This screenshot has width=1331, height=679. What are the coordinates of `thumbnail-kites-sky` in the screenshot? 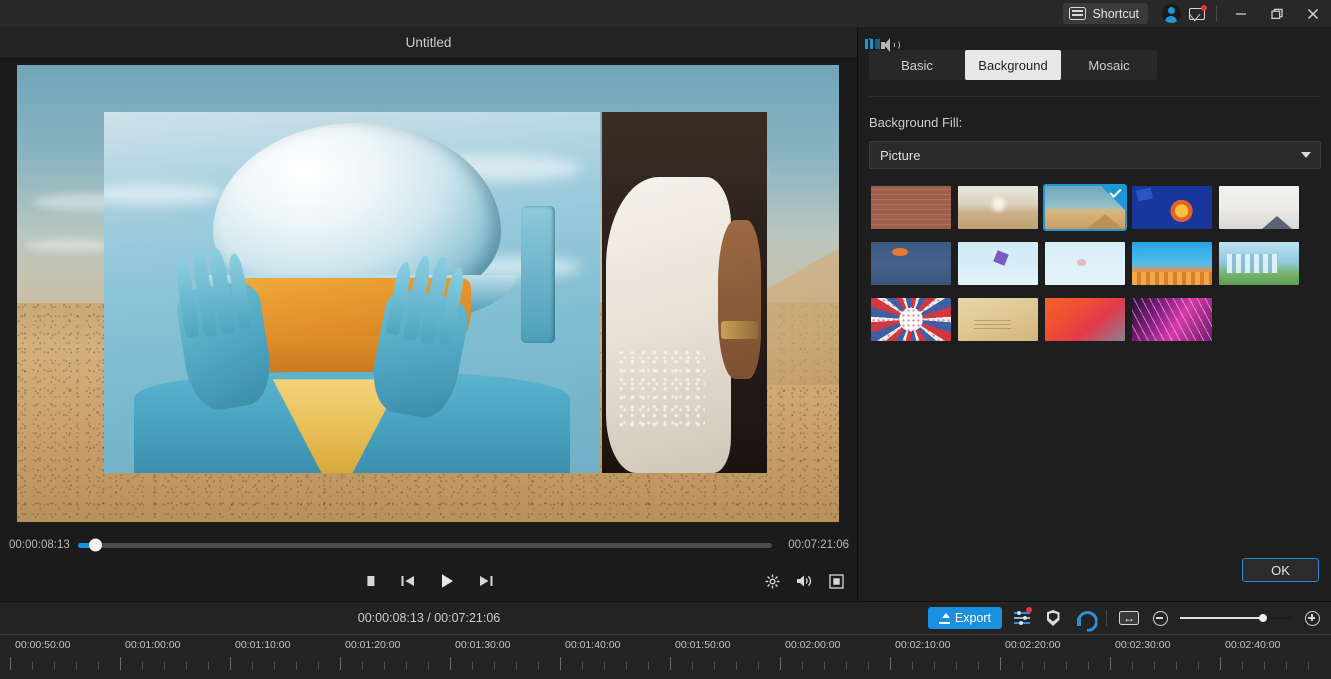 It's located at (998, 263).